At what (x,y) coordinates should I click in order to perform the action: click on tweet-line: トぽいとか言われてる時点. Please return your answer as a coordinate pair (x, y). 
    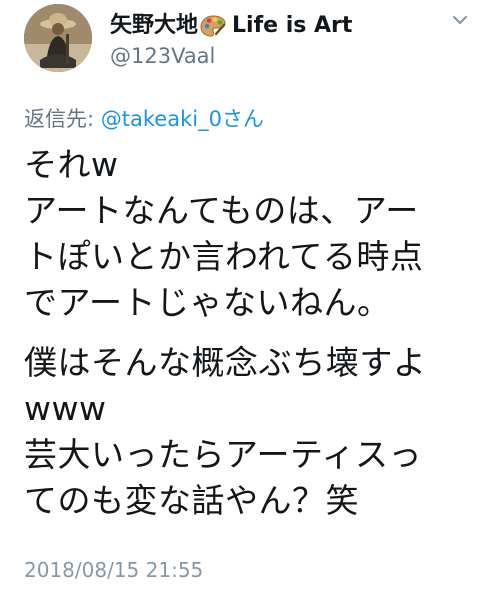
    Looking at the image, I should click on (224, 256).